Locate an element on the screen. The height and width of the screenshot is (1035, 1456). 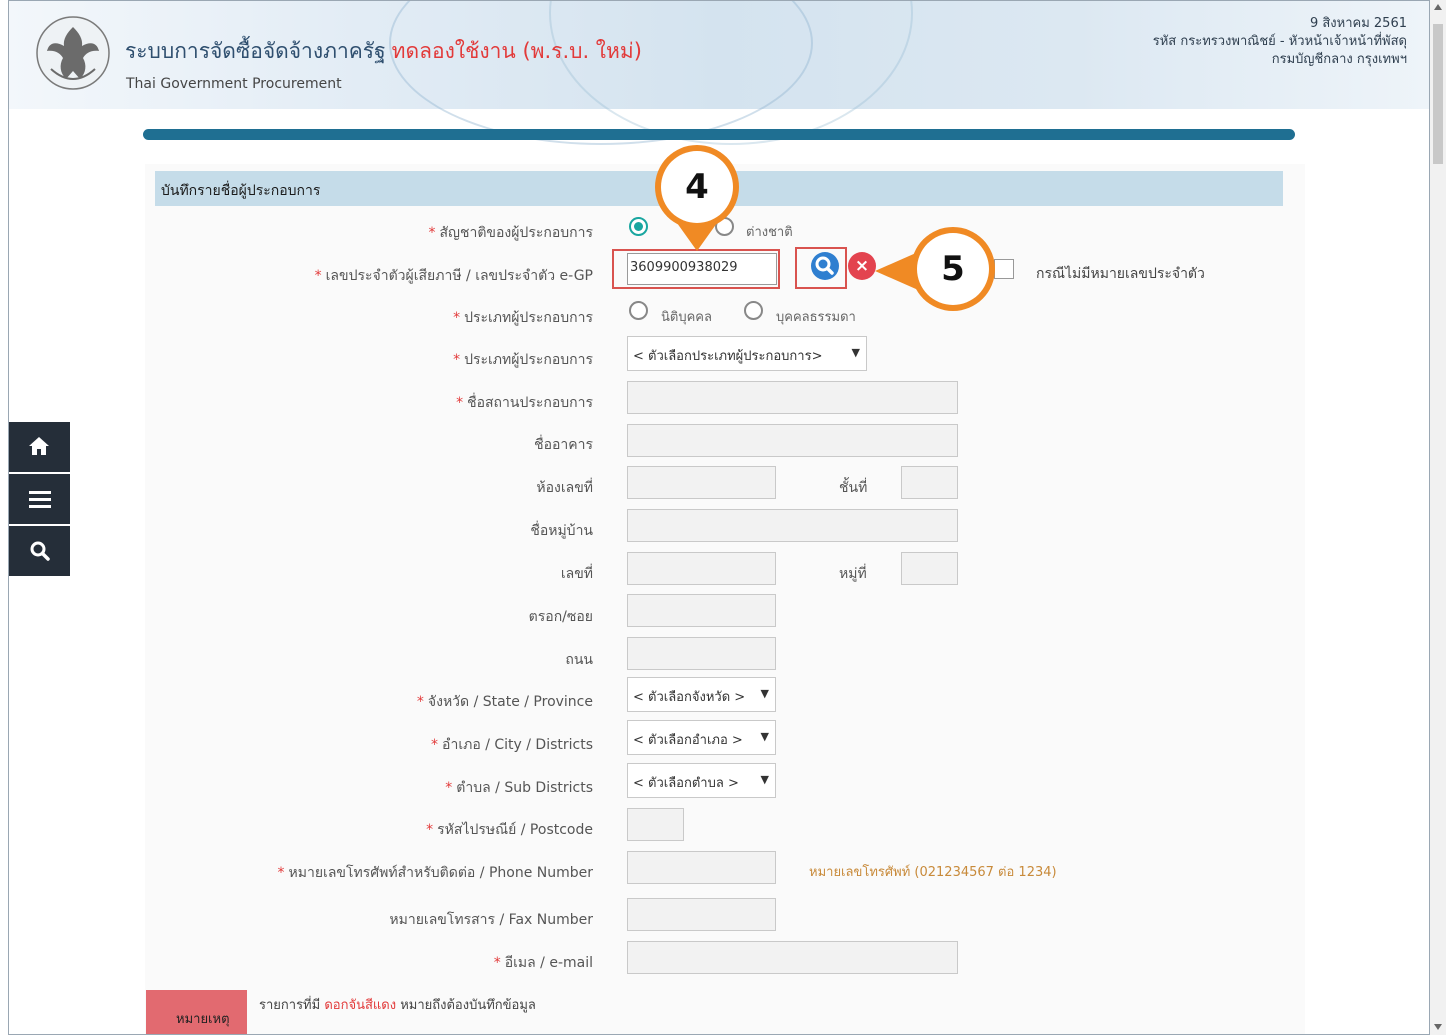
side-toolbar is located at coordinates (39, 500).